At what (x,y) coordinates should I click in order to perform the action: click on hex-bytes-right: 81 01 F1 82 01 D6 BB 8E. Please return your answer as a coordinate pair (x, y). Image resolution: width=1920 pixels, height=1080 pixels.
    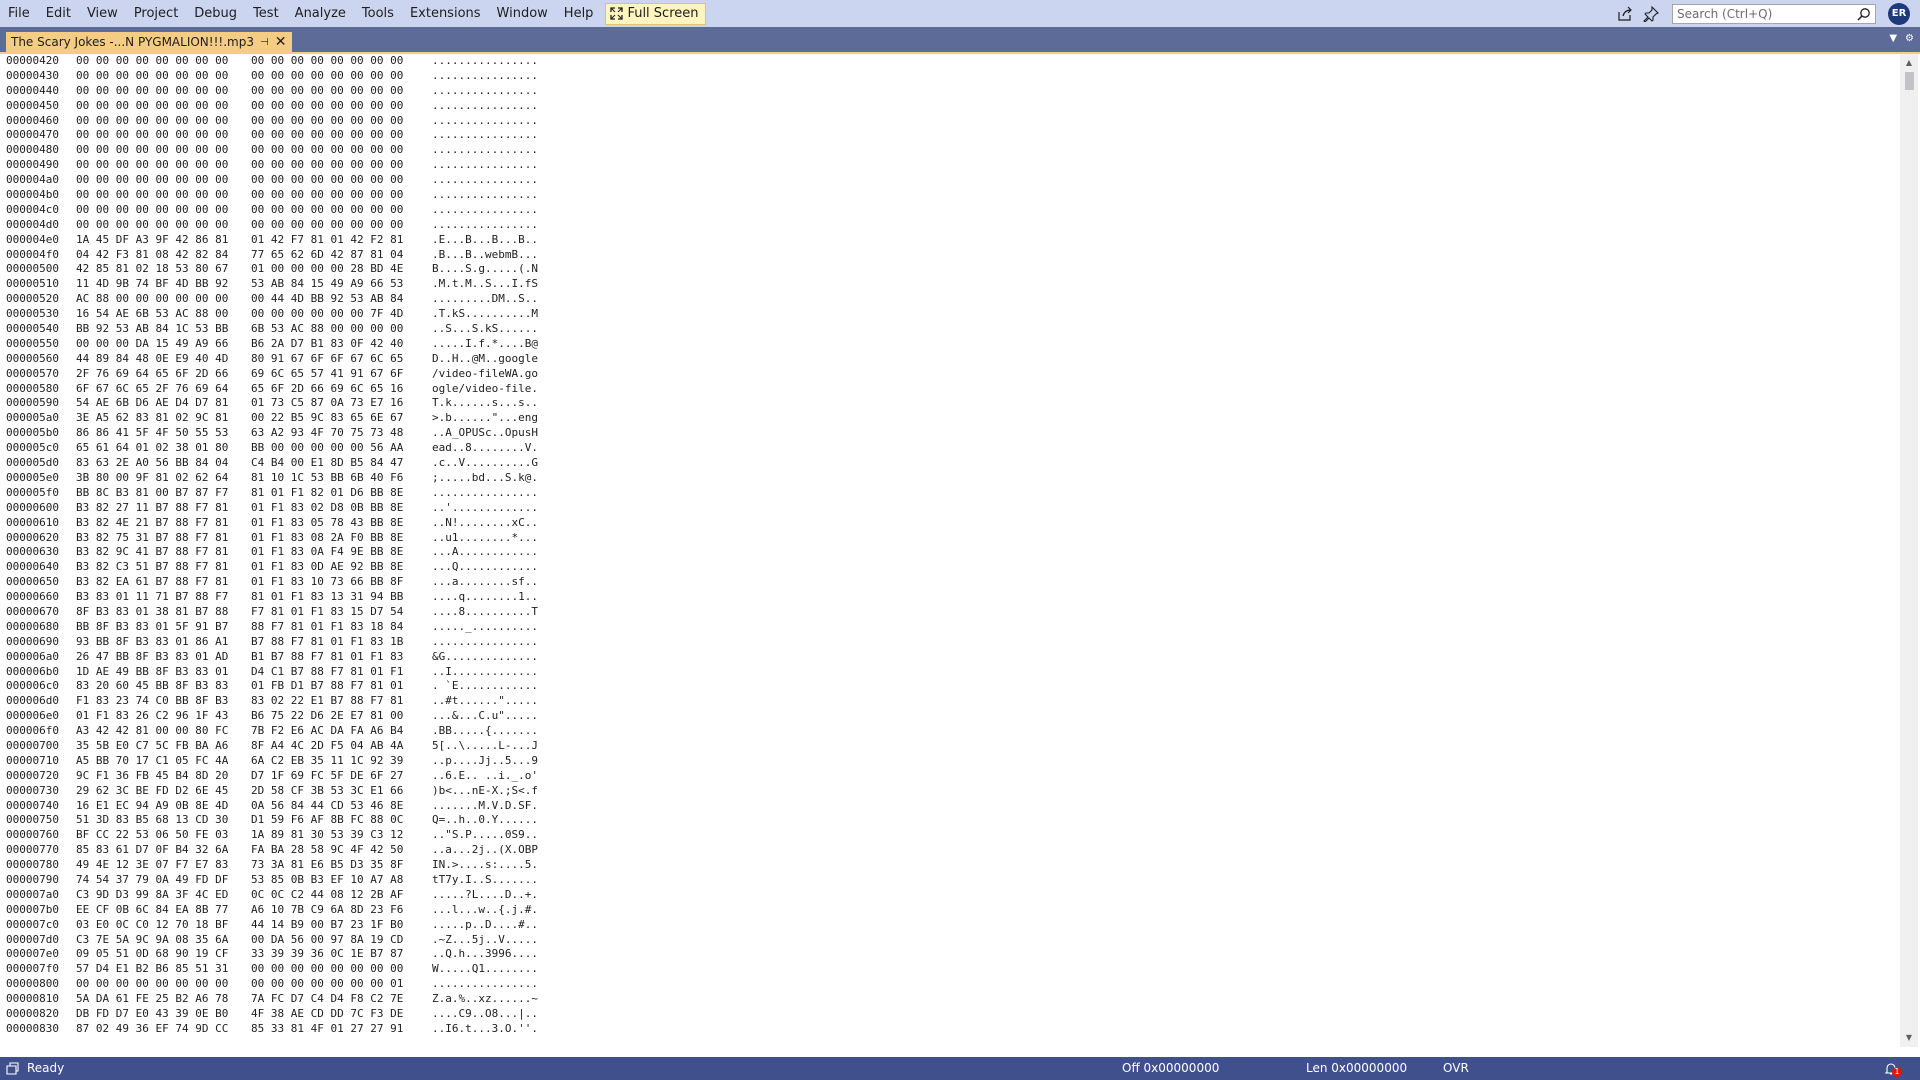
    Looking at the image, I should click on (338, 493).